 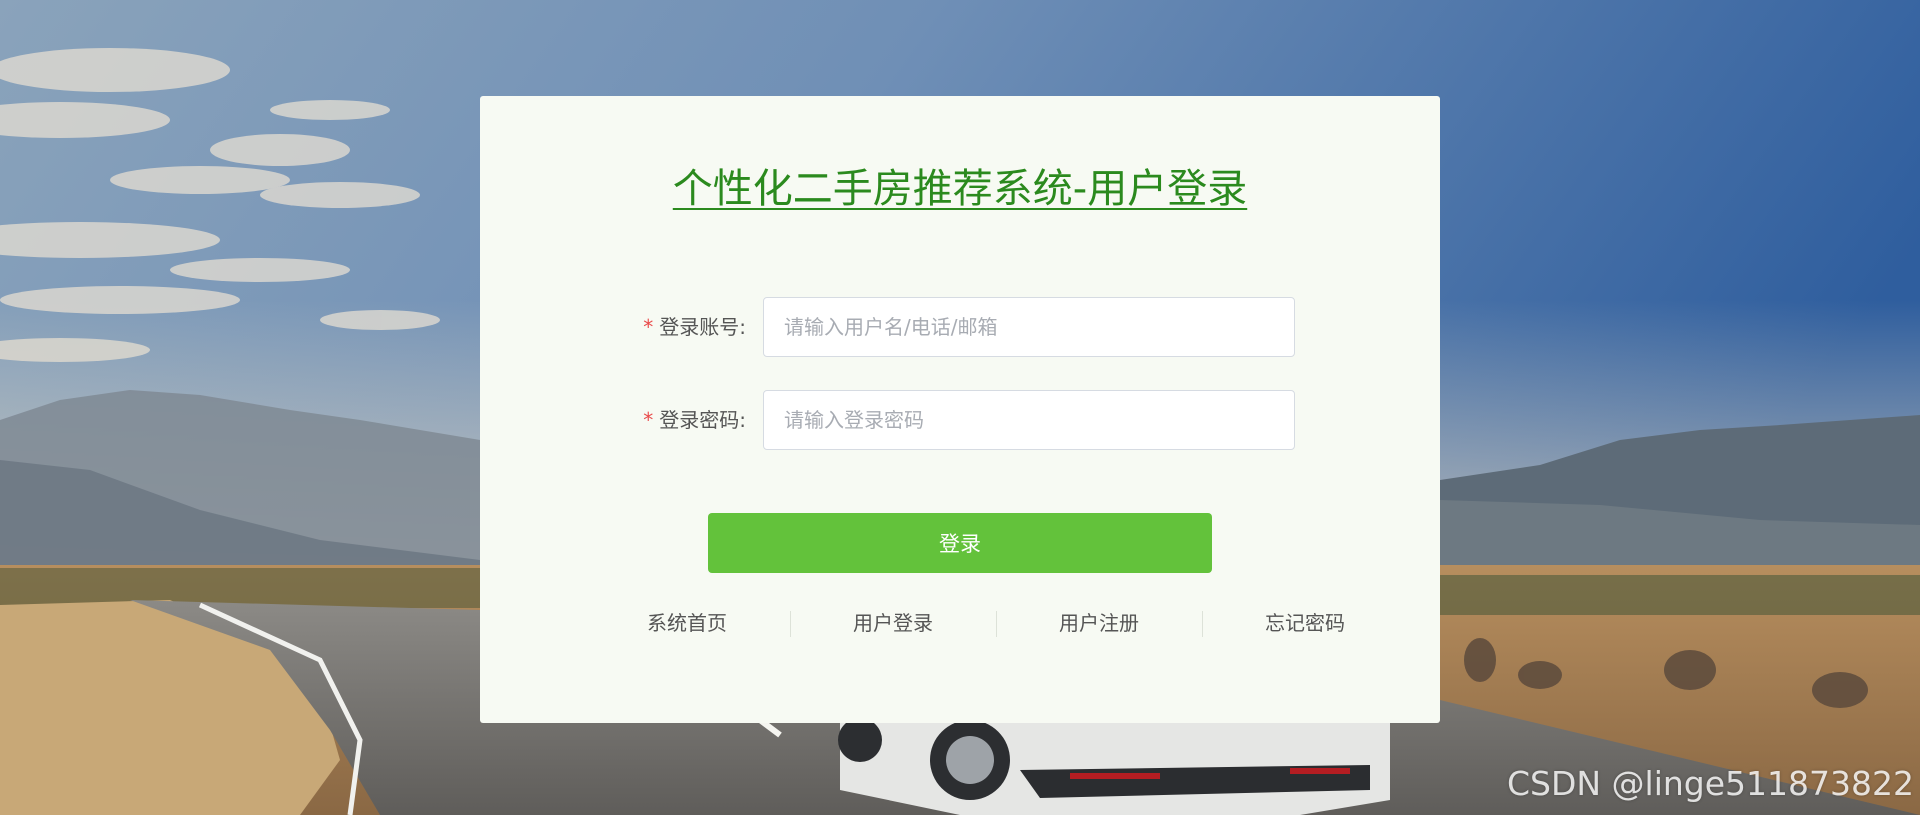 What do you see at coordinates (960, 189) in the screenshot?
I see `page-title: 个性化二手房推荐系统-用户登录` at bounding box center [960, 189].